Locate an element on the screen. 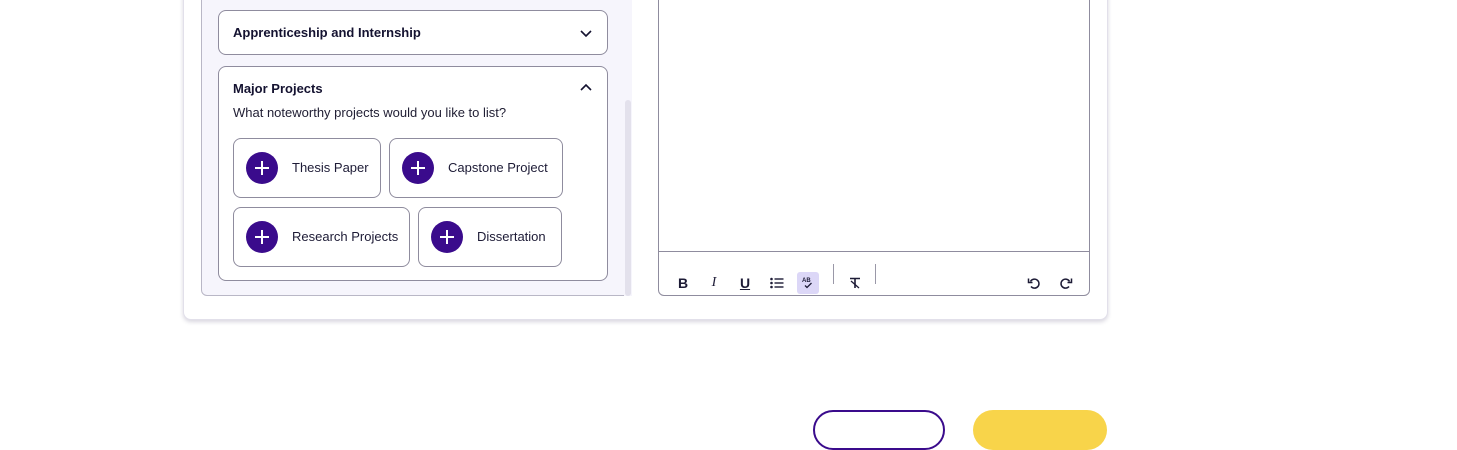 This screenshot has width=1457, height=450. accordion-apprenticeship: Apprenticeship and Internship is located at coordinates (413, 32).